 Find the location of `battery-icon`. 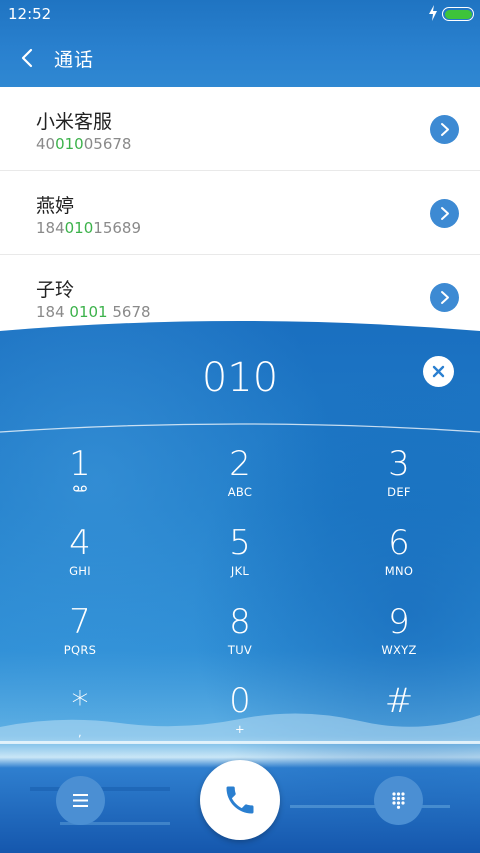

battery-icon is located at coordinates (458, 14).